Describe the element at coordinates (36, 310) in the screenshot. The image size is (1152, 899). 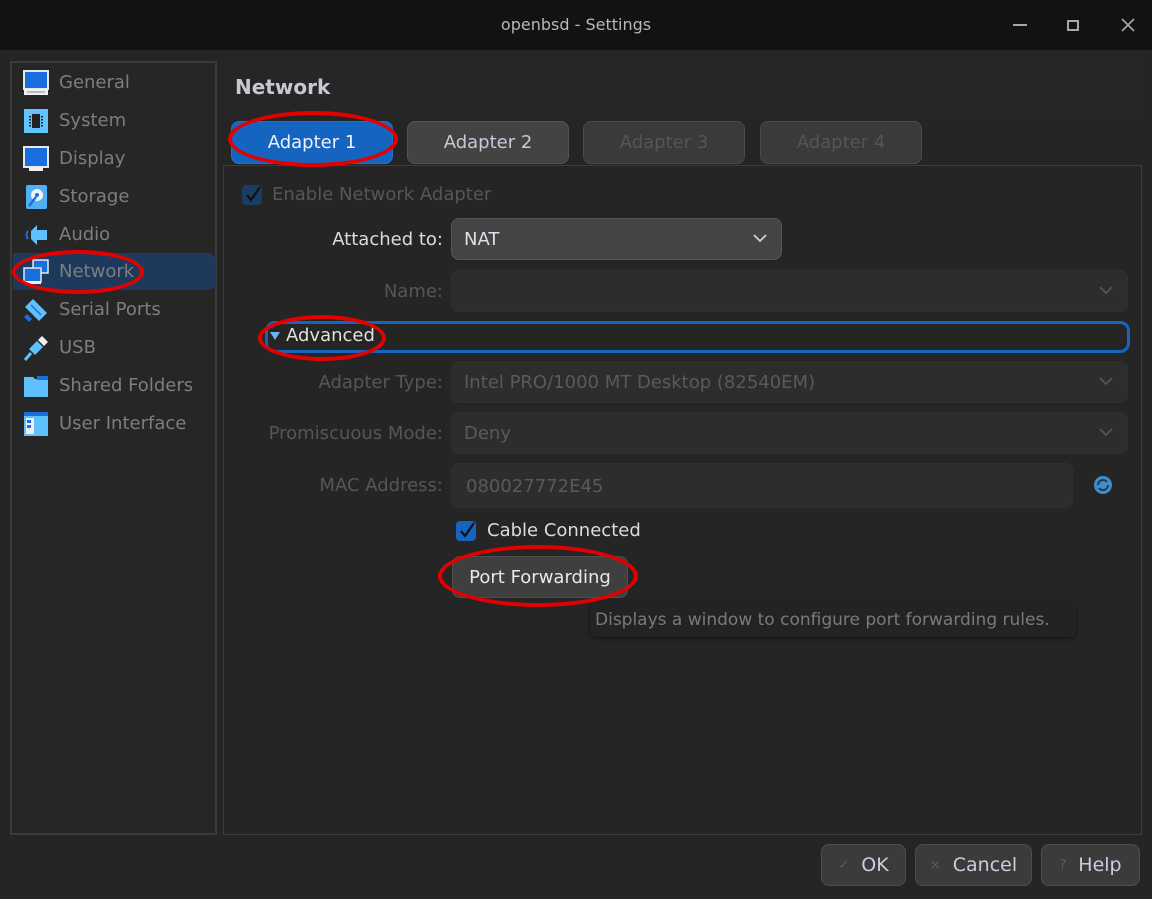
I see `serial-port-icon` at that location.